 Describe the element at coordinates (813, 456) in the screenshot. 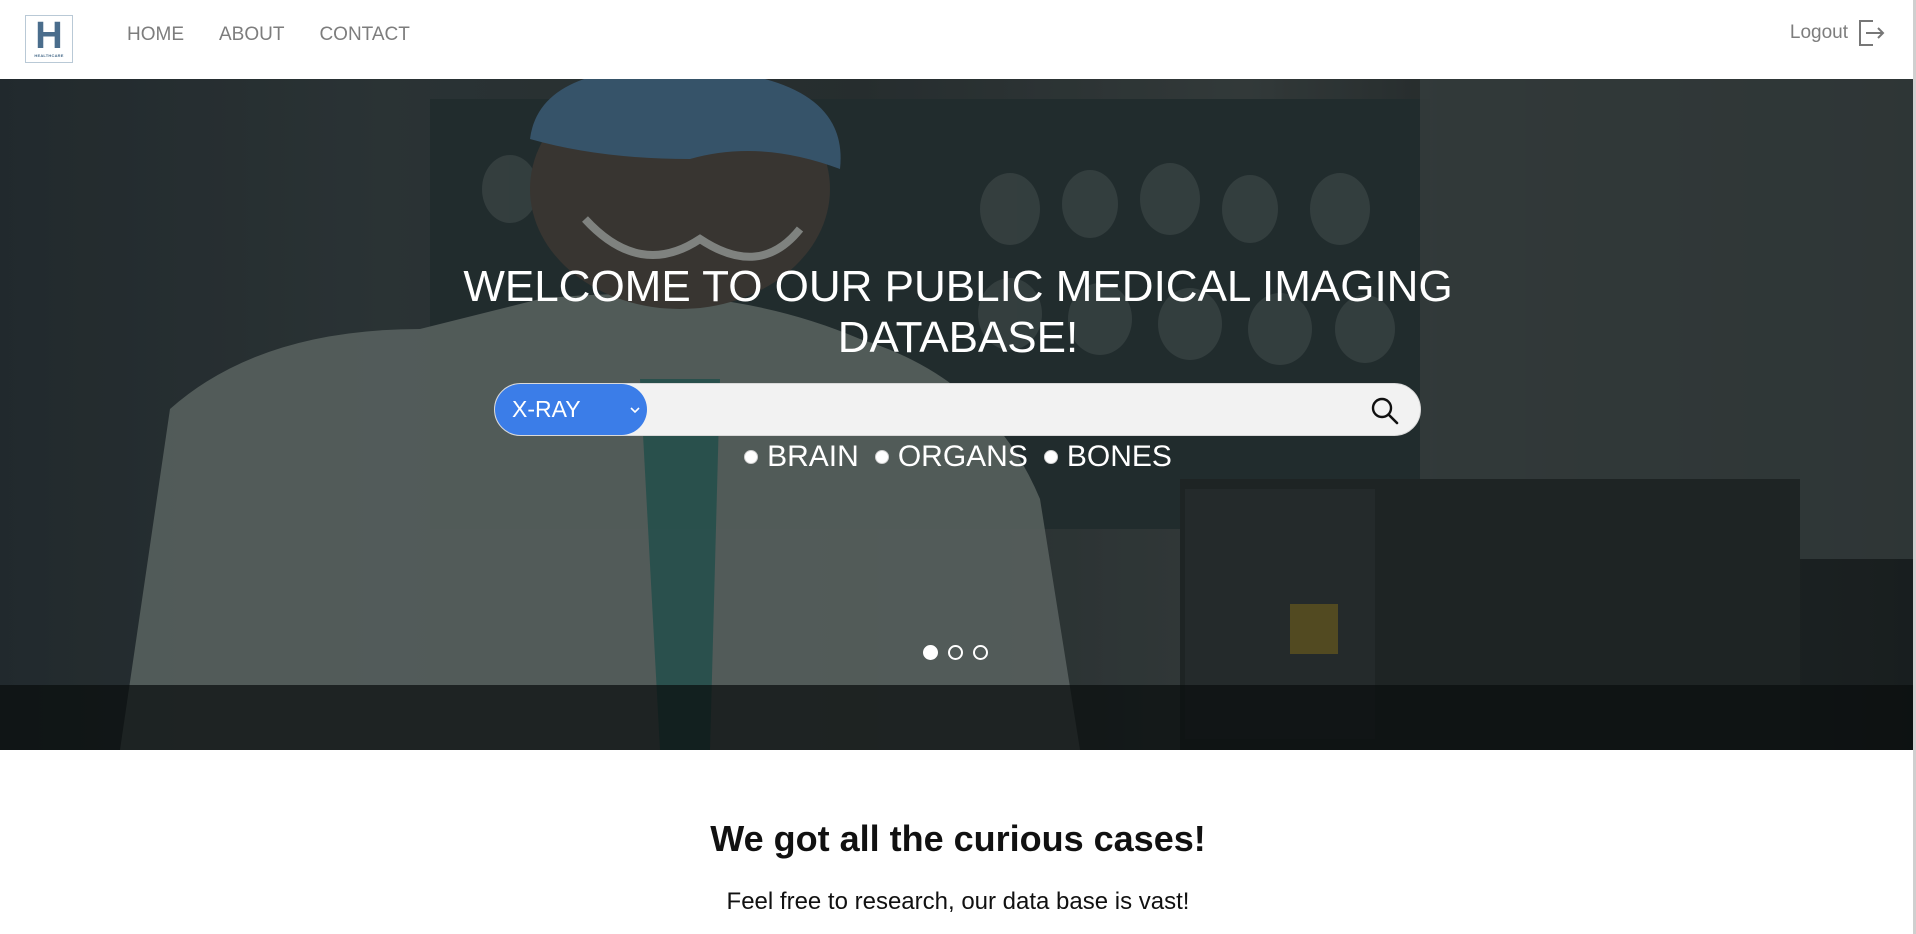

I see `category-label: BRAIN` at that location.